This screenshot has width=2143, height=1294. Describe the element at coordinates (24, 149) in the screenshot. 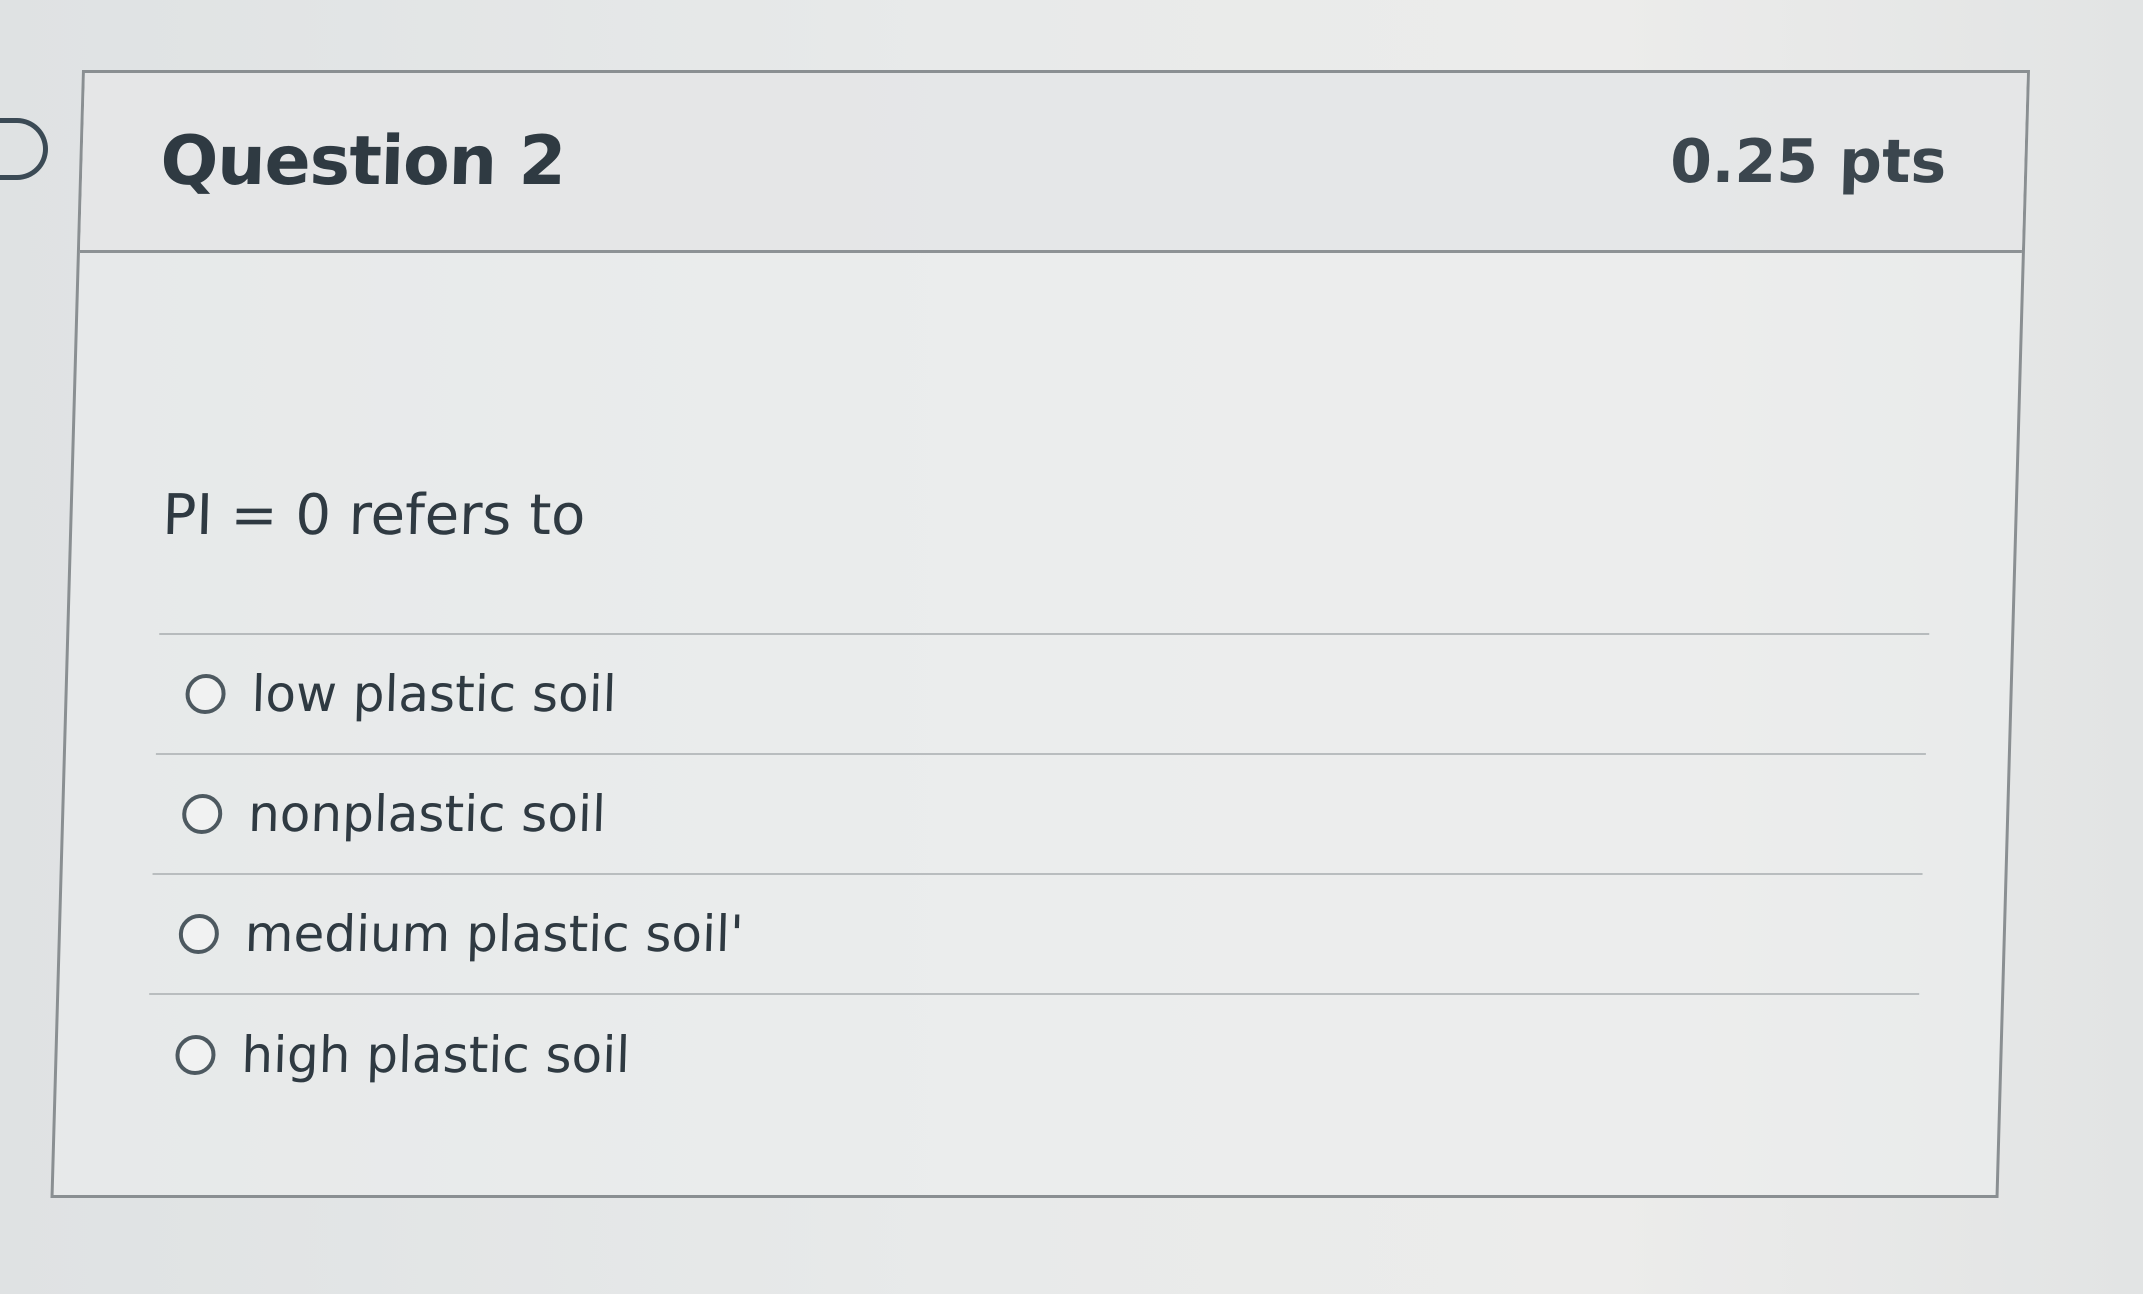

I see `question-flag-icon` at that location.